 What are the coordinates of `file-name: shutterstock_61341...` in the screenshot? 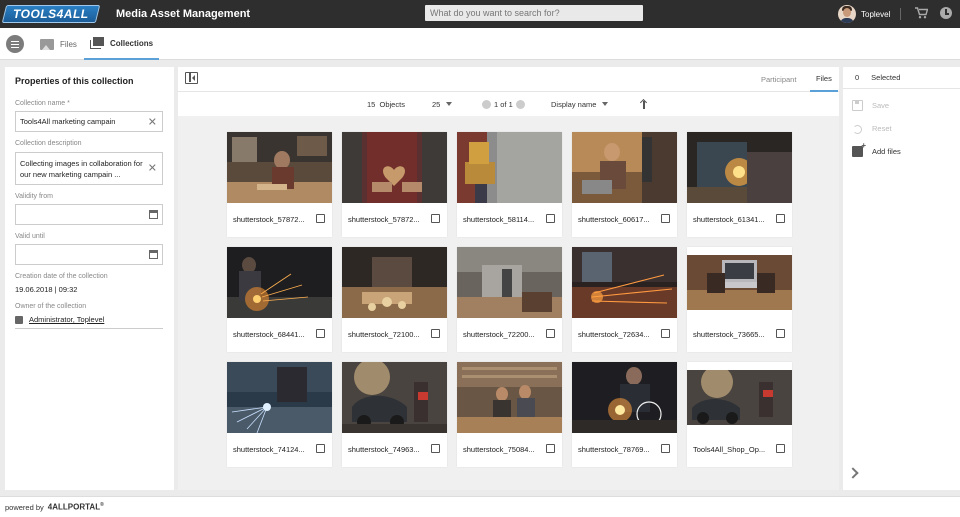 It's located at (729, 219).